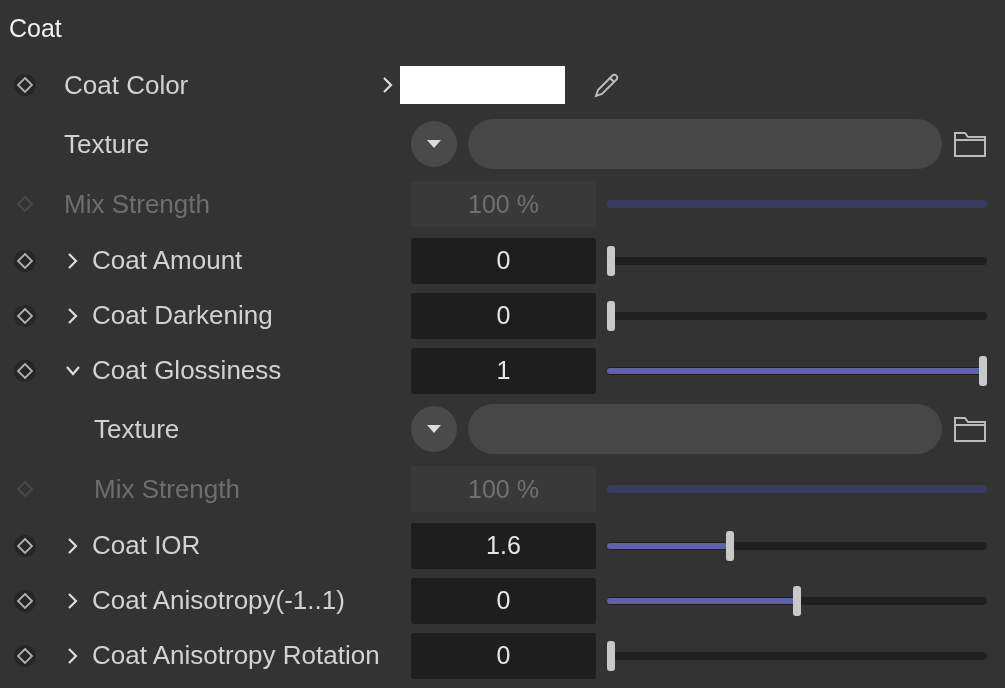 This screenshot has height=688, width=1005. Describe the element at coordinates (187, 370) in the screenshot. I see `property-label: Coat Glossiness` at that location.